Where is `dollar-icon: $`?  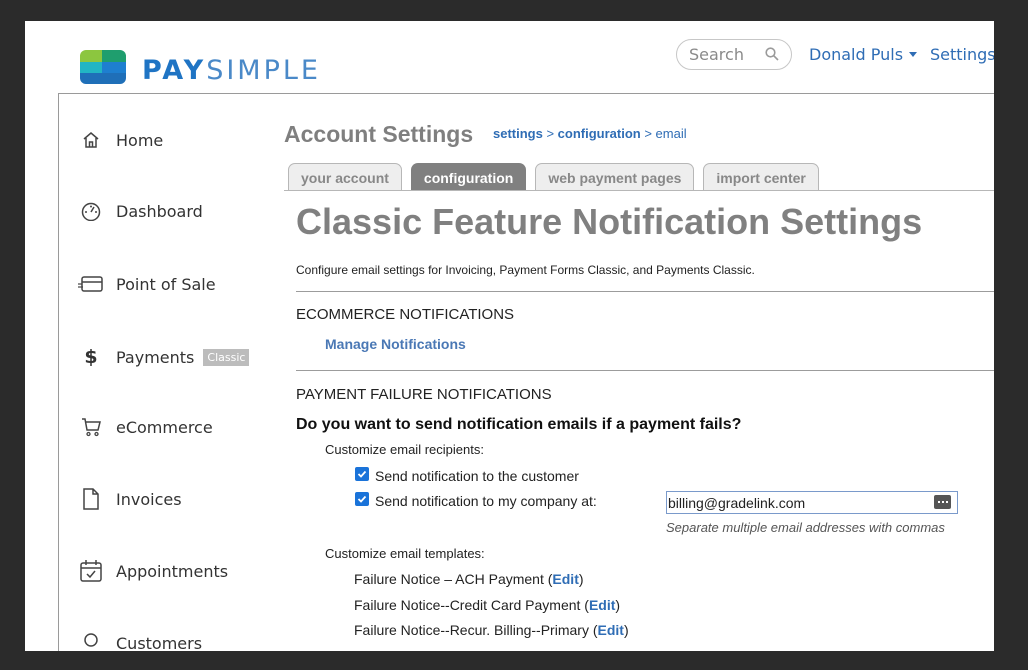 dollar-icon: $ is located at coordinates (91, 357).